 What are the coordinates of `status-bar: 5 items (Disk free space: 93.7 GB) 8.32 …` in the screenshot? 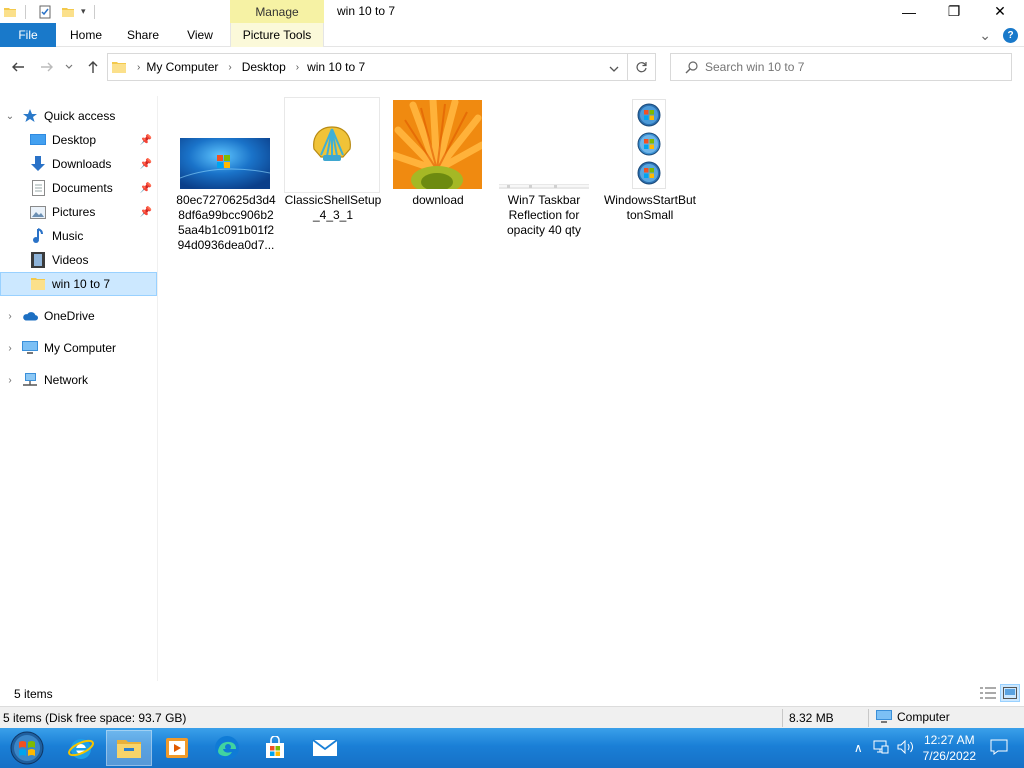 It's located at (512, 717).